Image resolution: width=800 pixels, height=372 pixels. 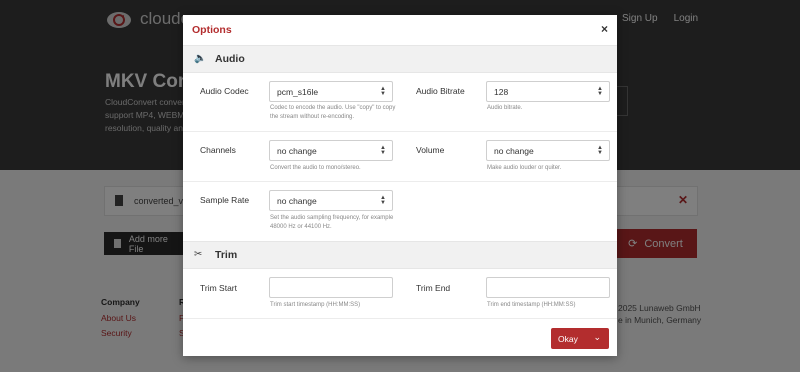 What do you see at coordinates (331, 150) in the screenshot?
I see `channels-select: no change ▲ ▼` at bounding box center [331, 150].